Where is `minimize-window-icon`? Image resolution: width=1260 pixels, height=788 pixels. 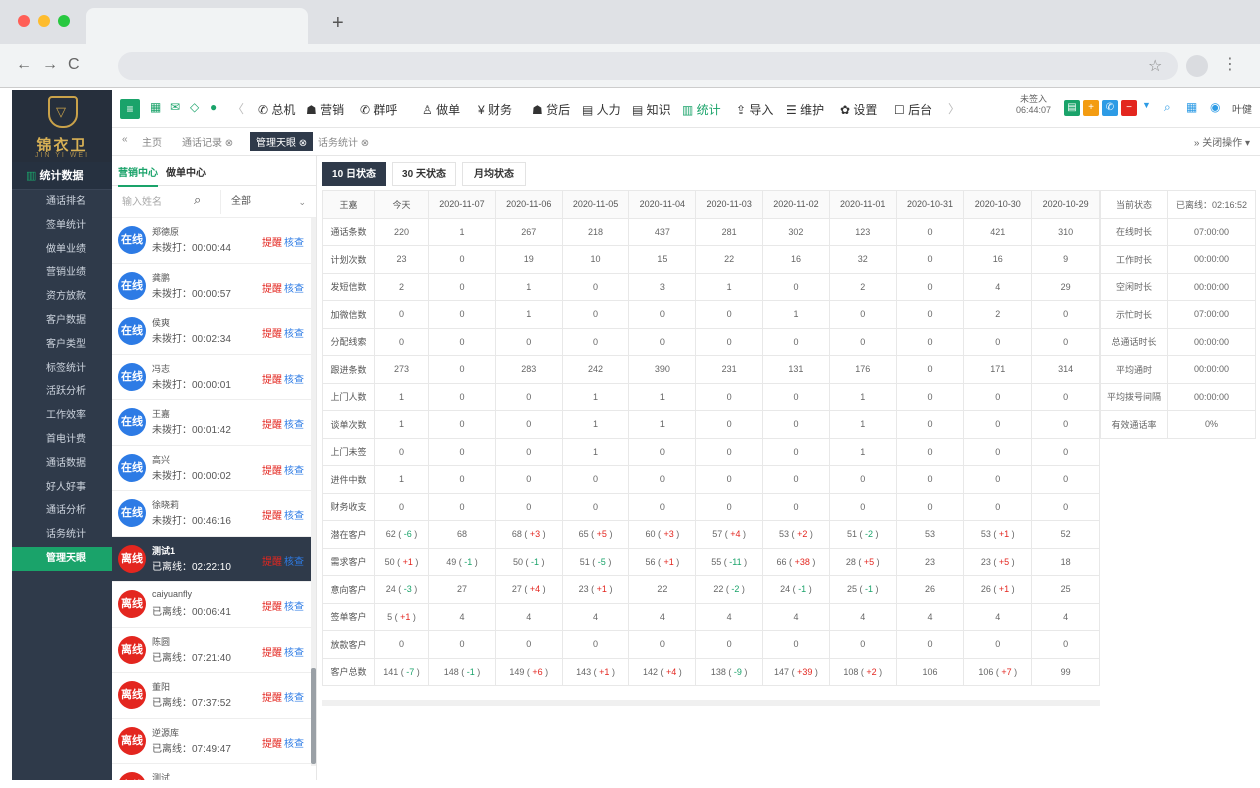
minimize-window-icon is located at coordinates (44, 21).